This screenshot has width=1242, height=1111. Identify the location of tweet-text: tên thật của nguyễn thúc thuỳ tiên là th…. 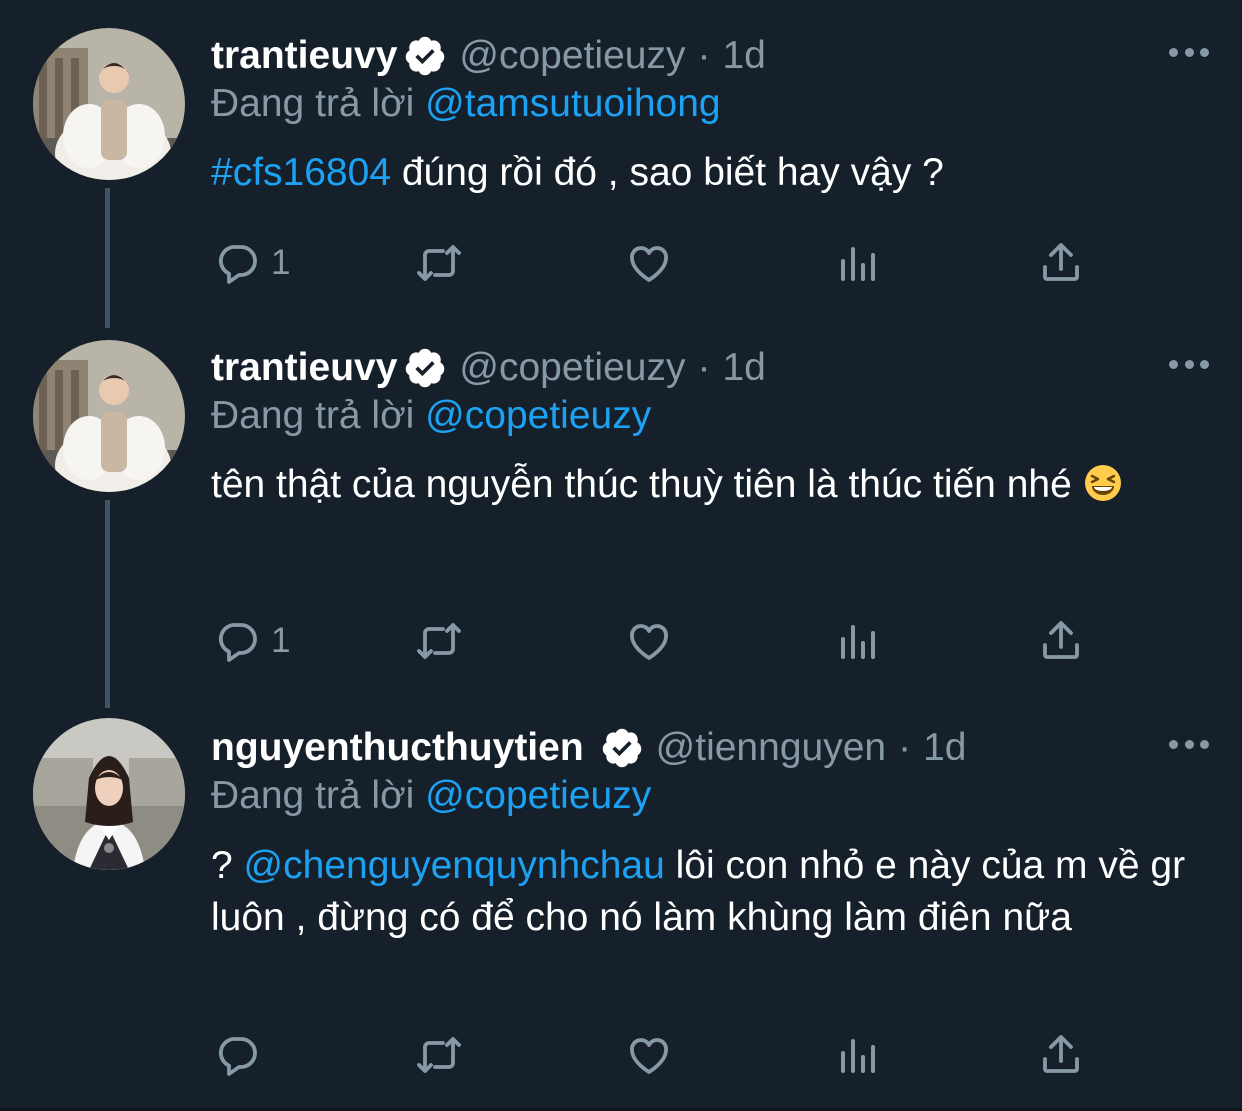
(676, 485).